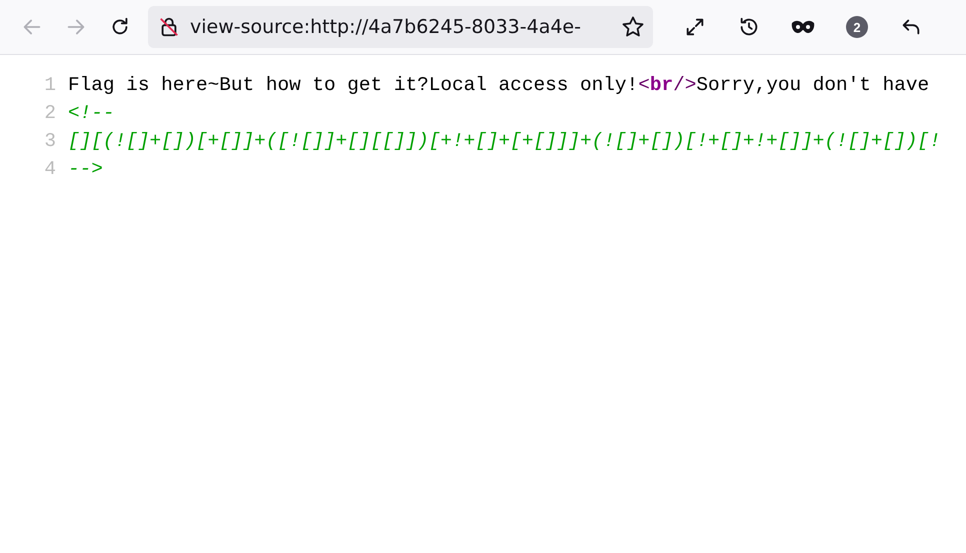 The height and width of the screenshot is (553, 966). What do you see at coordinates (684, 85) in the screenshot?
I see `tag-bracket: />` at bounding box center [684, 85].